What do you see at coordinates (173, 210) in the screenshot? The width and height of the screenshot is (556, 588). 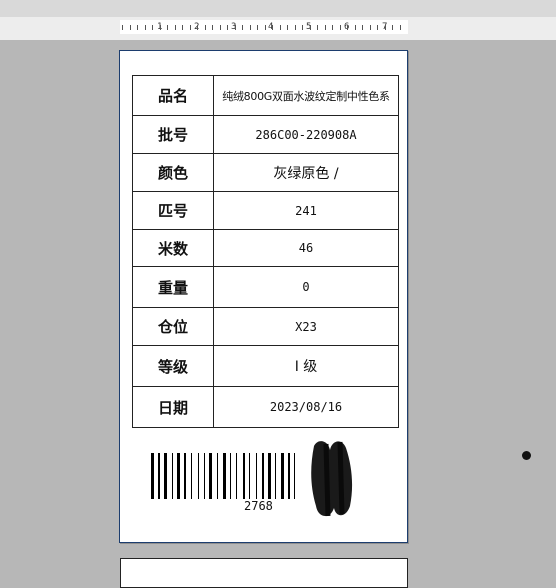 I see `field-key: 匹号` at bounding box center [173, 210].